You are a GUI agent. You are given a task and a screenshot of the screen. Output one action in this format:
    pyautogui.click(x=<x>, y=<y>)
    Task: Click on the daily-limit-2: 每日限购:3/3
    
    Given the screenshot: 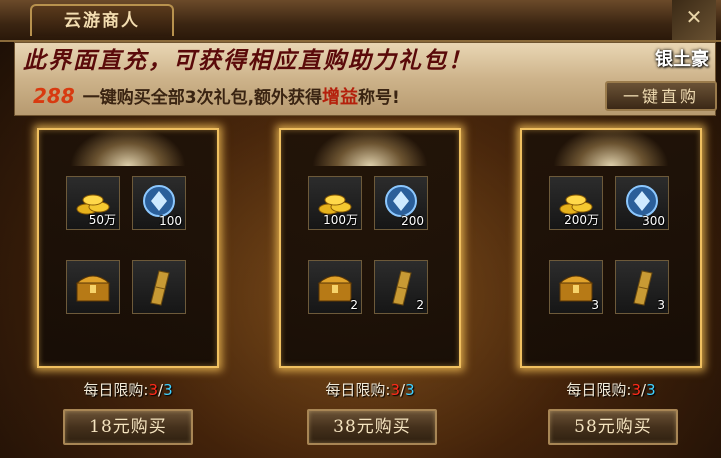 What is the action you would take?
    pyautogui.click(x=370, y=390)
    